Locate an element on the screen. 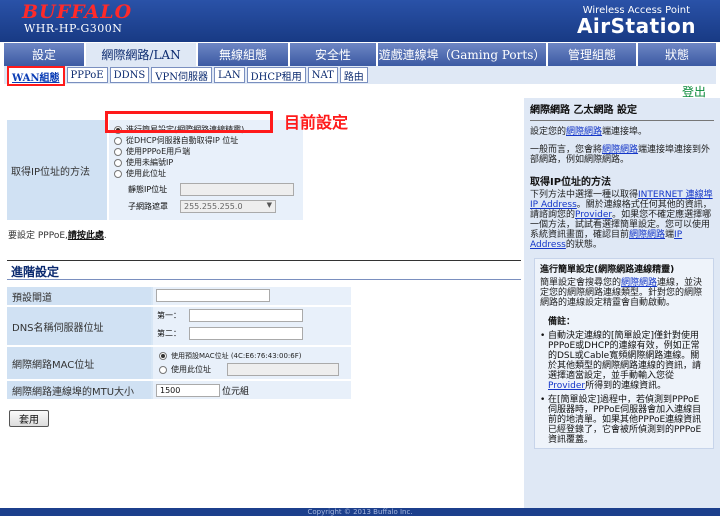 The width and height of the screenshot is (720, 516). subtab-ddns: DDNS is located at coordinates (129, 75).